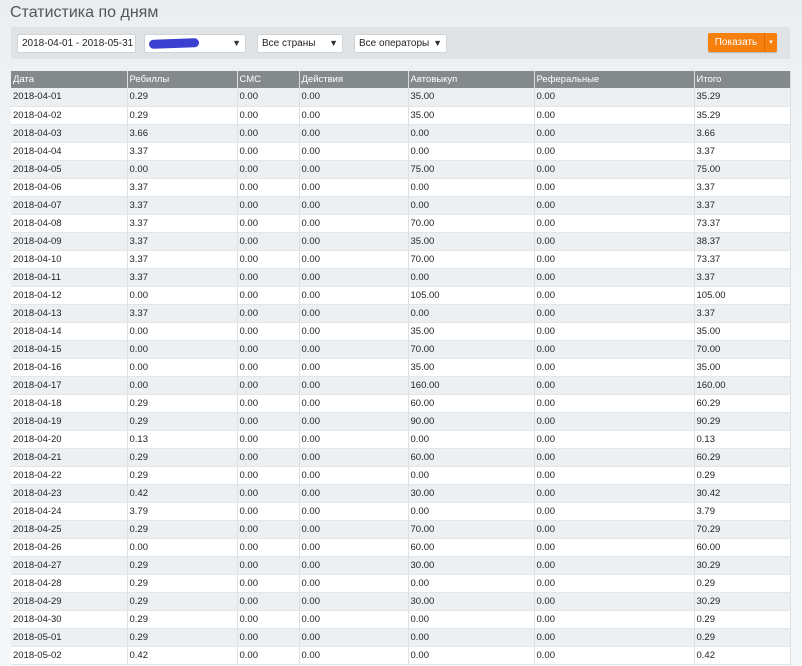 The image size is (802, 666). I want to click on cell-total: 90.29, so click(742, 421).